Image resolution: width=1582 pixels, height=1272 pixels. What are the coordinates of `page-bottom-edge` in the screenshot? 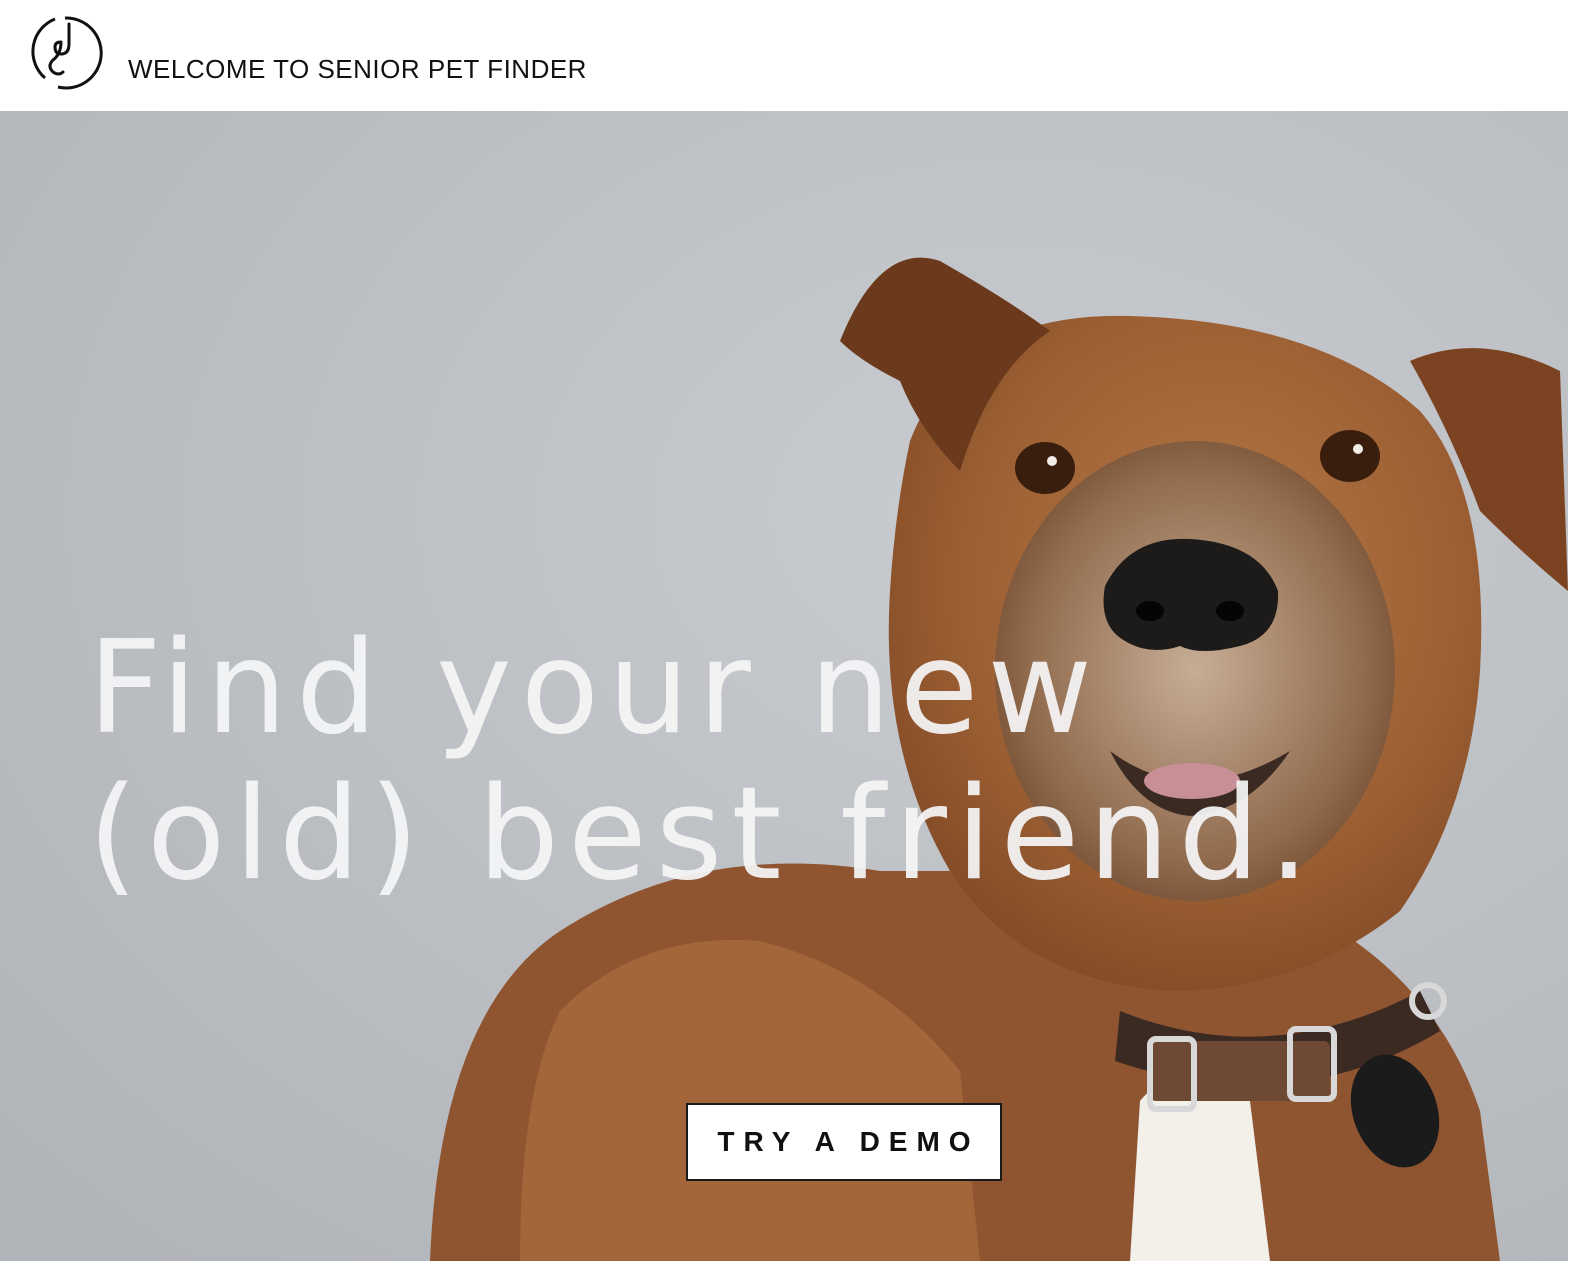 It's located at (791, 1266).